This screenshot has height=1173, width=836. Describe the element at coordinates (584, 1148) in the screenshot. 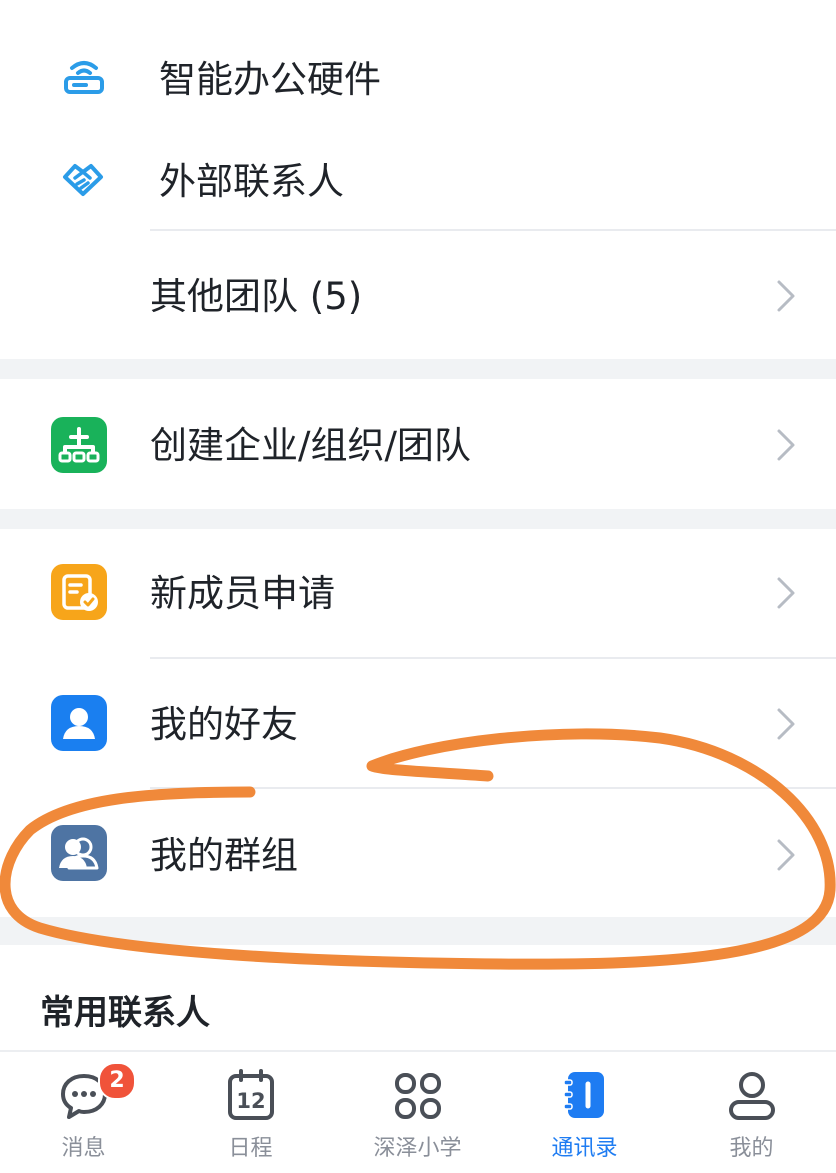

I see `tab-contacts-label: 通讯录` at that location.